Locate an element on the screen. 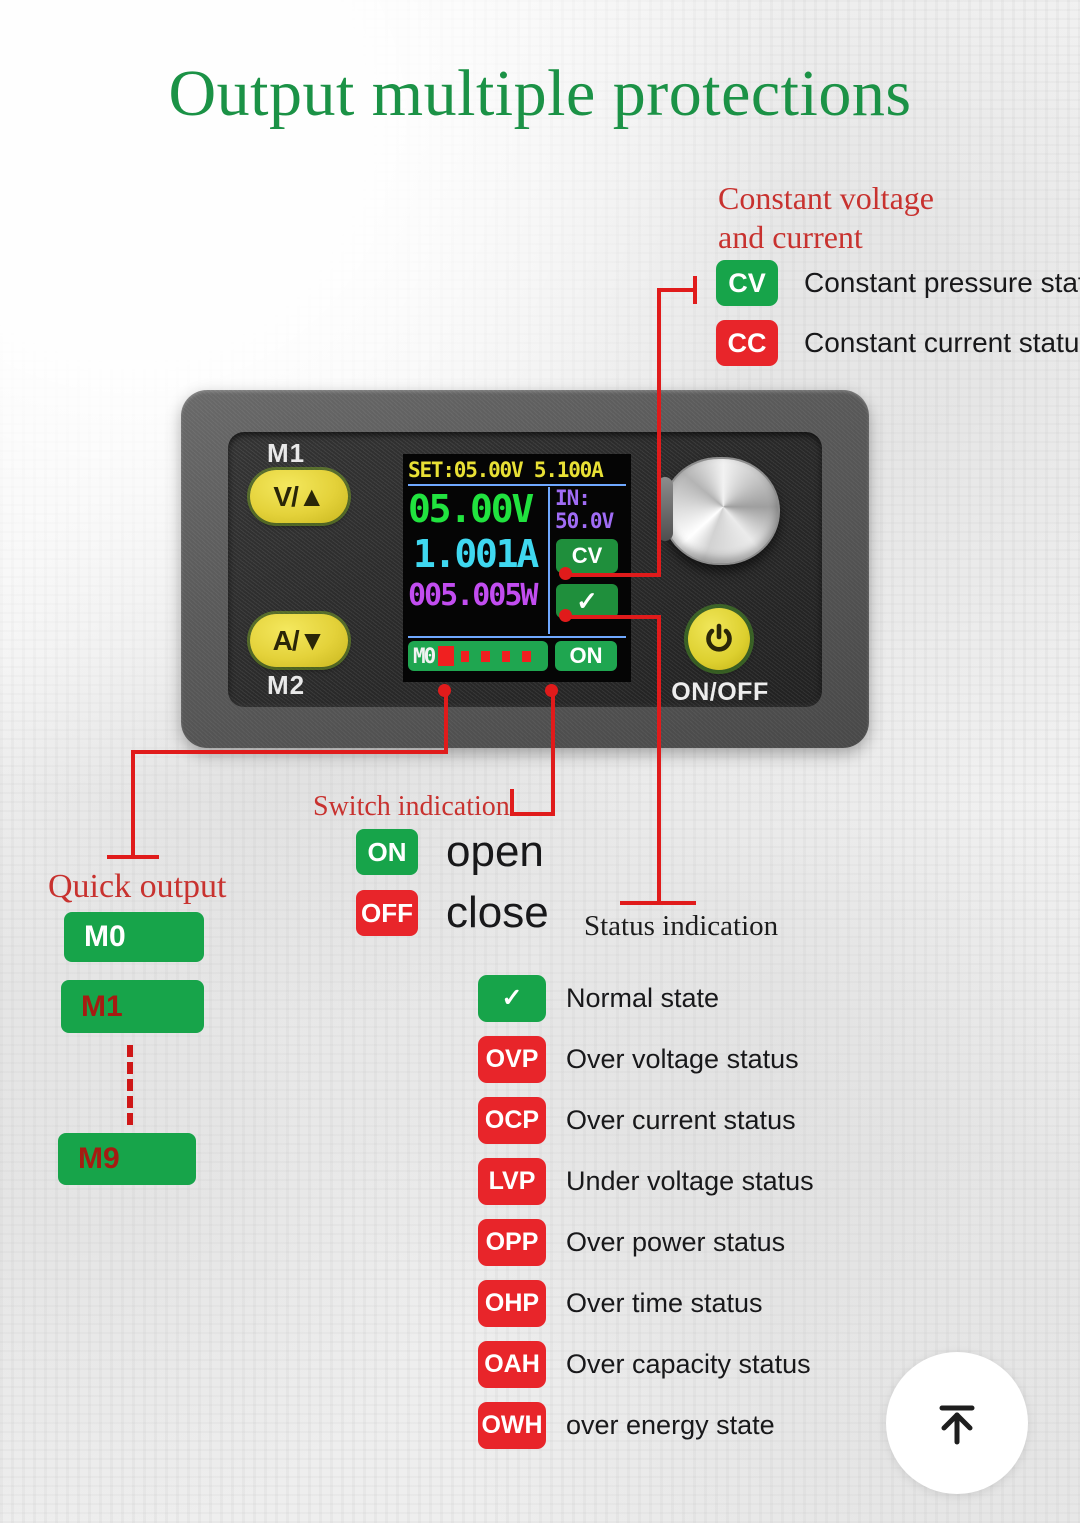 The image size is (1080, 1523). lcd-voltage-value: 05.00V is located at coordinates (471, 509).